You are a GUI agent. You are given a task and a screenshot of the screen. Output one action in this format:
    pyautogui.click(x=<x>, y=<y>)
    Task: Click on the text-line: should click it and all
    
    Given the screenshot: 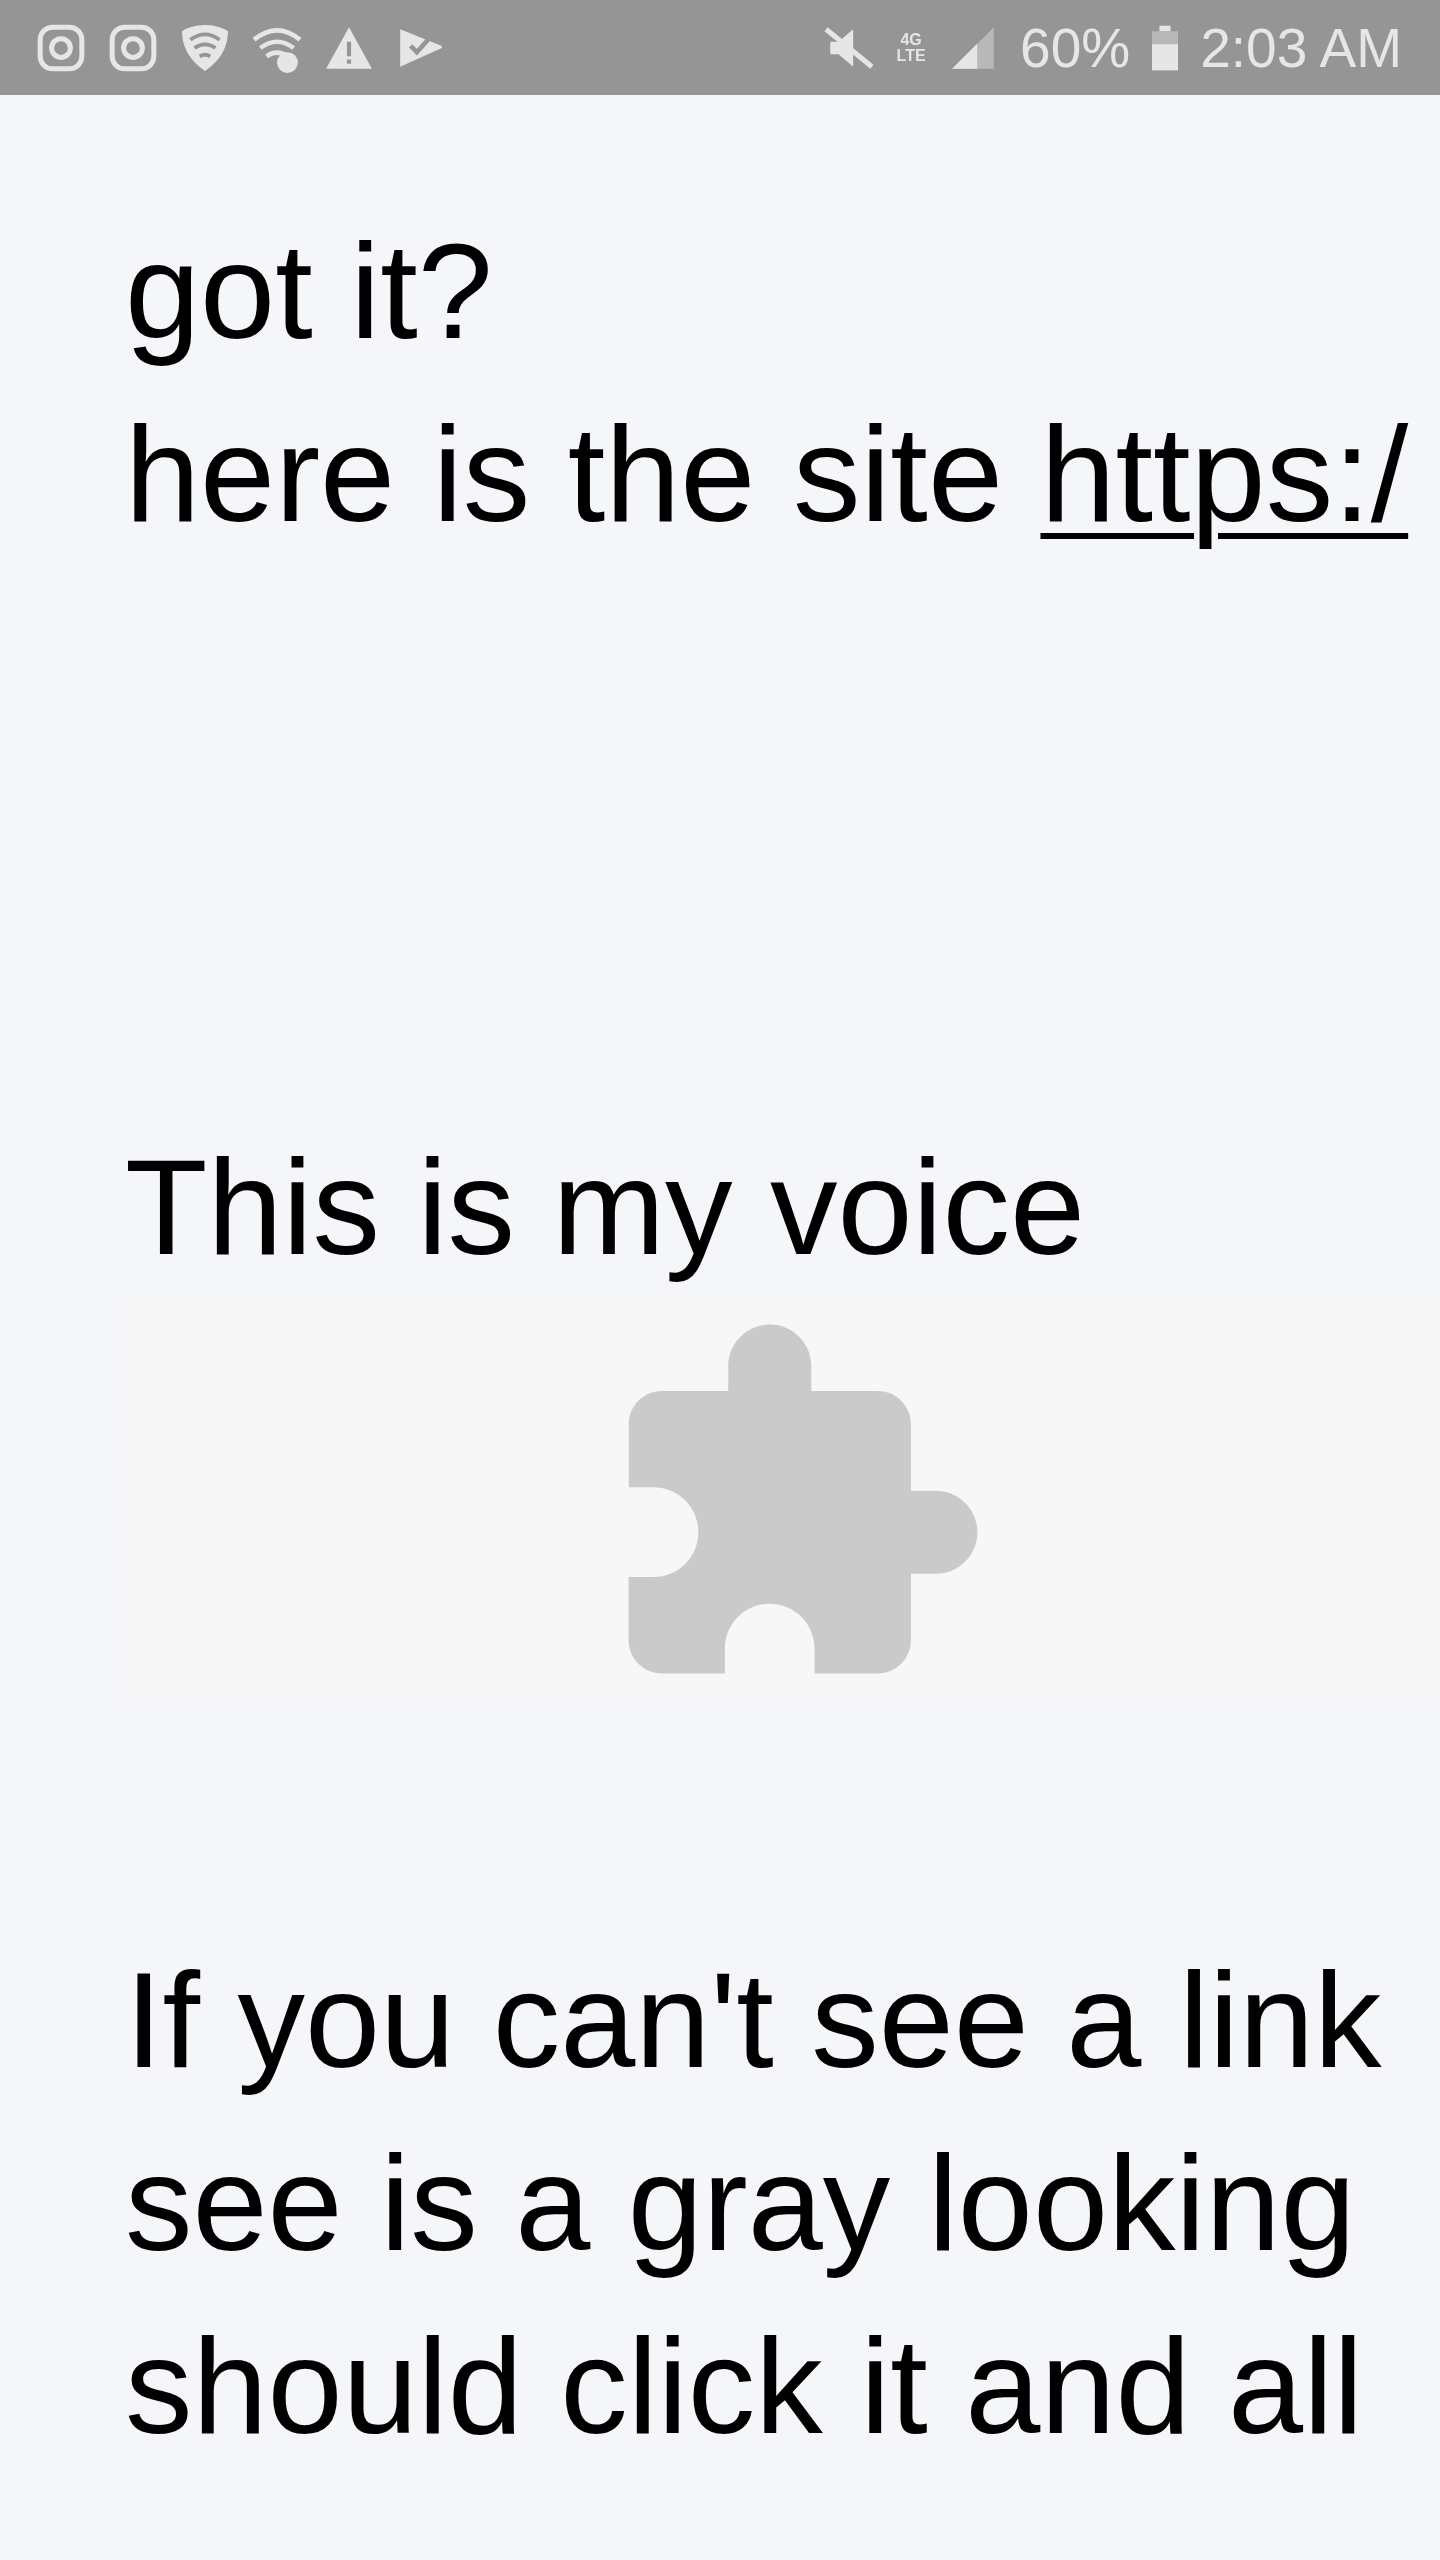 What is the action you would take?
    pyautogui.click(x=744, y=2387)
    